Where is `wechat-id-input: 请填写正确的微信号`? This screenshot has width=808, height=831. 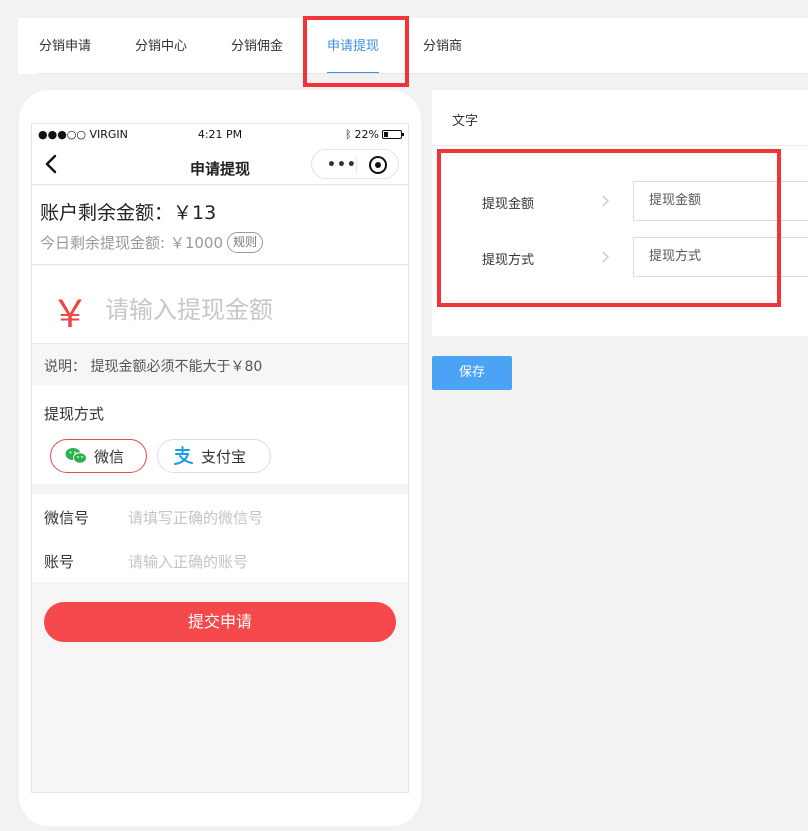
wechat-id-input: 请填写正确的微信号 is located at coordinates (195, 517).